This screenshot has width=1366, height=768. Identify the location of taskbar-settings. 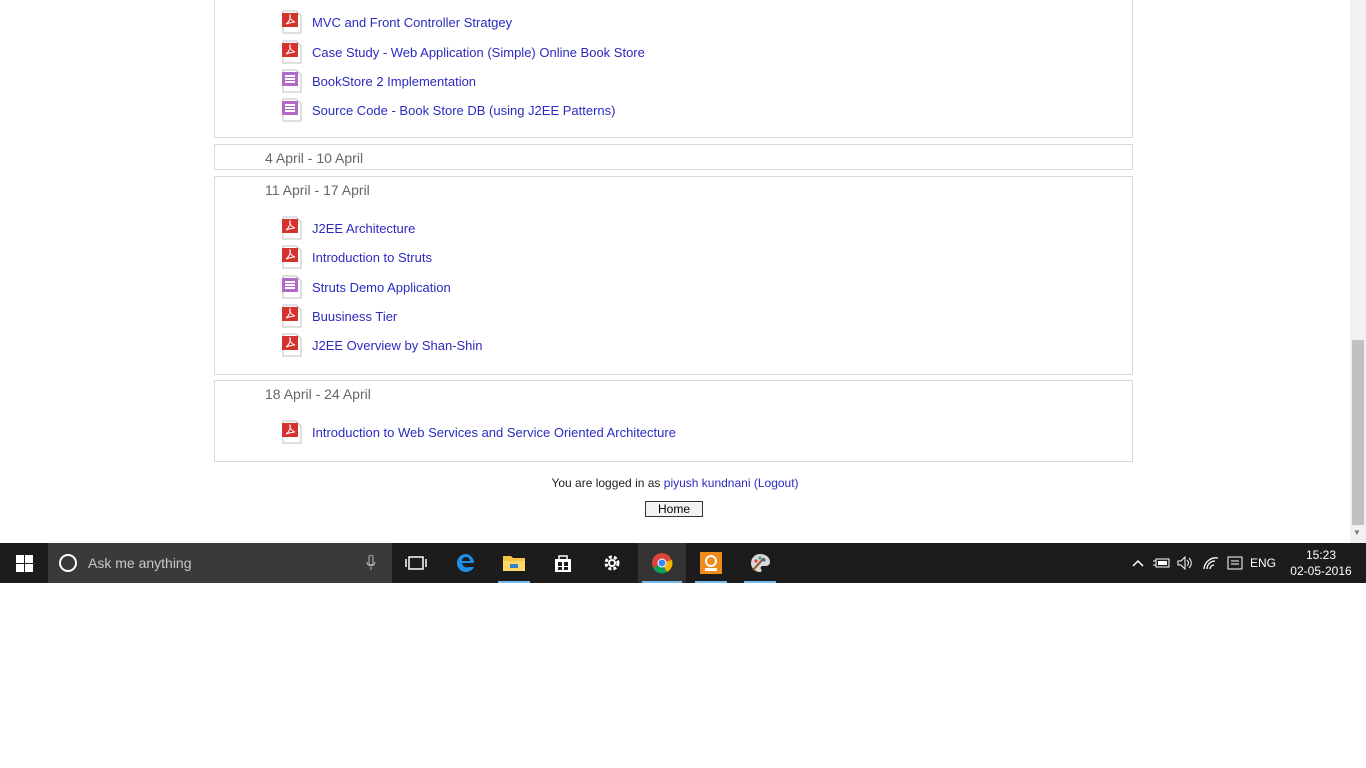
(612, 563).